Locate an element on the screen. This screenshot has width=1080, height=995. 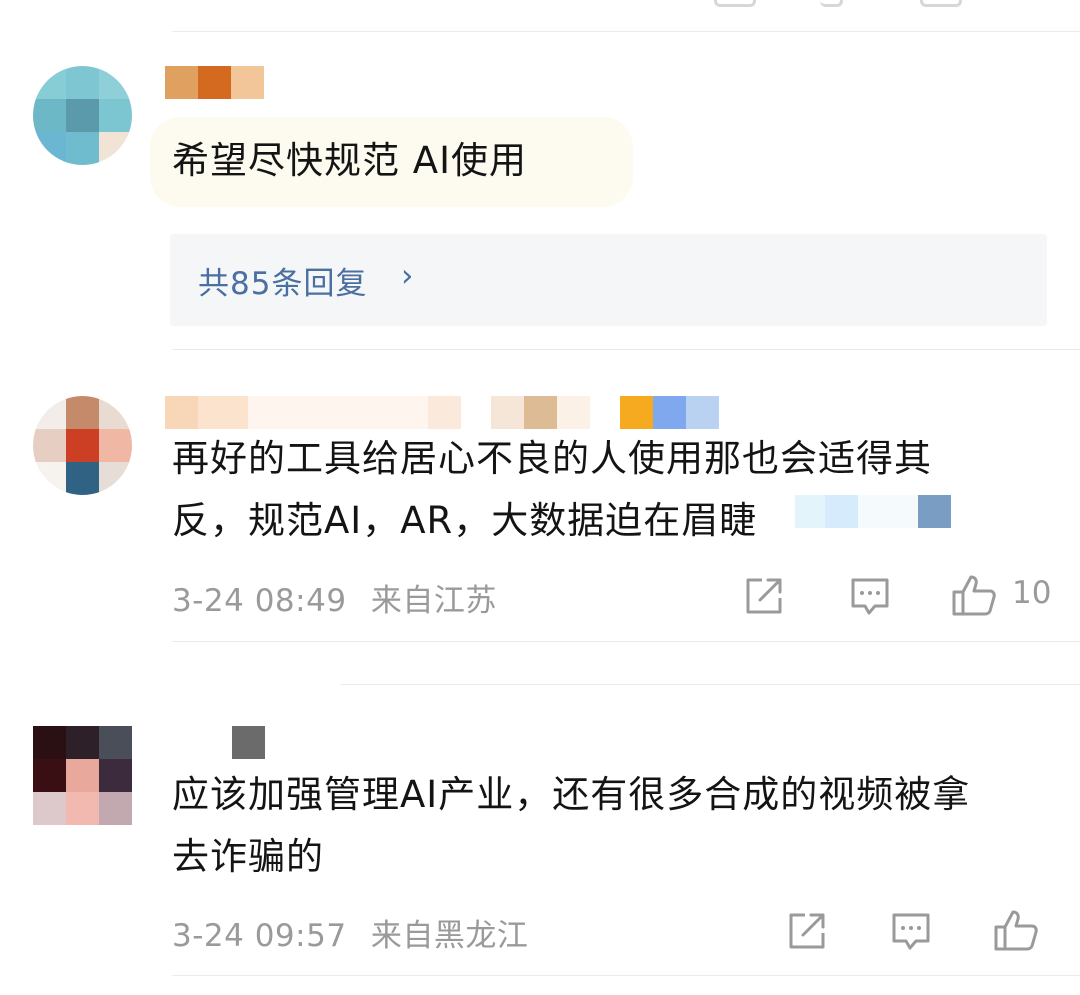
comment-text: 再好的工具给居心不良的人使用那也会适得其 反，规范AI，AR，大数据迫在眉睫 is located at coordinates (612, 490).